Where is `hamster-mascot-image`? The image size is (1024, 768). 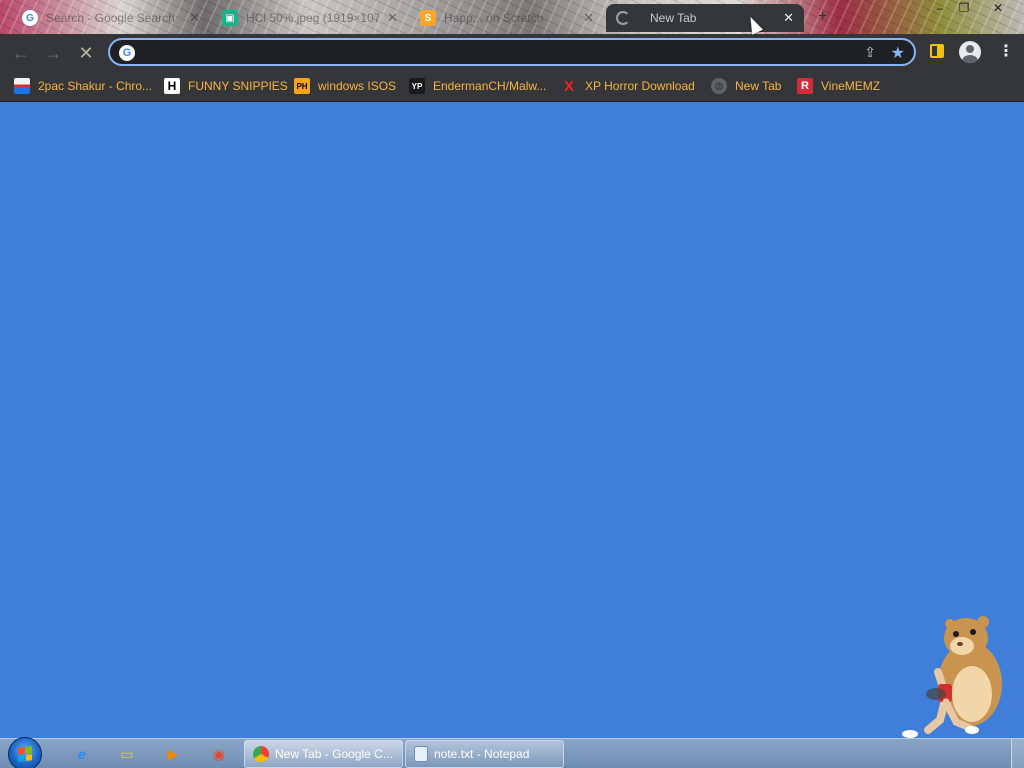
hamster-mascot-image is located at coordinates (952, 677).